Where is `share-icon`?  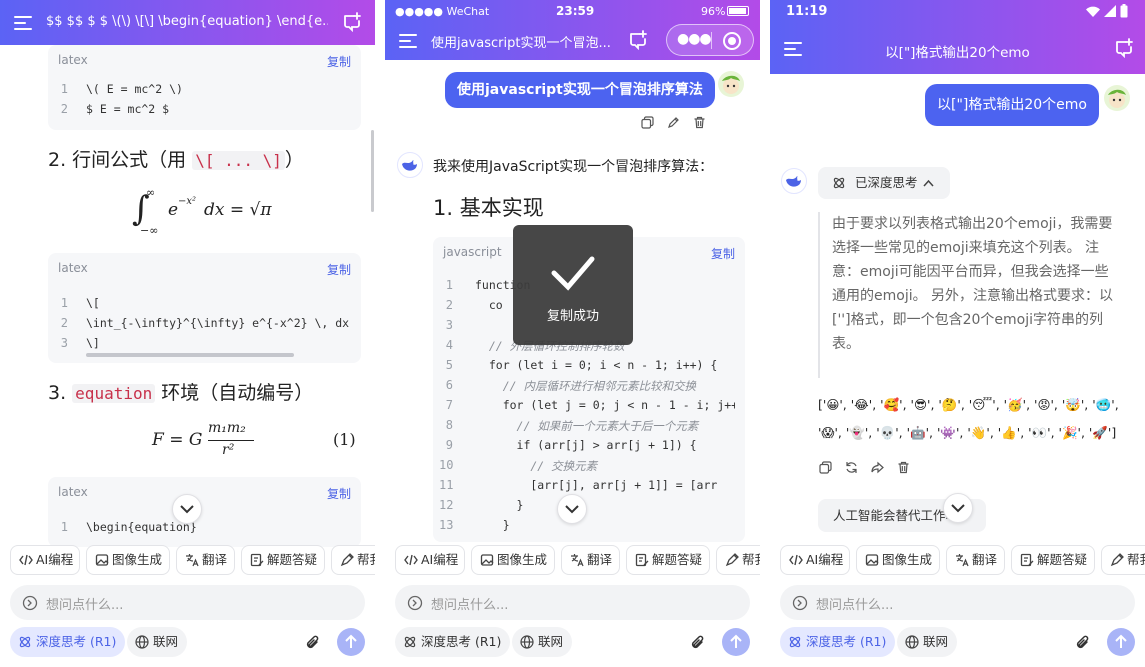 share-icon is located at coordinates (877, 467).